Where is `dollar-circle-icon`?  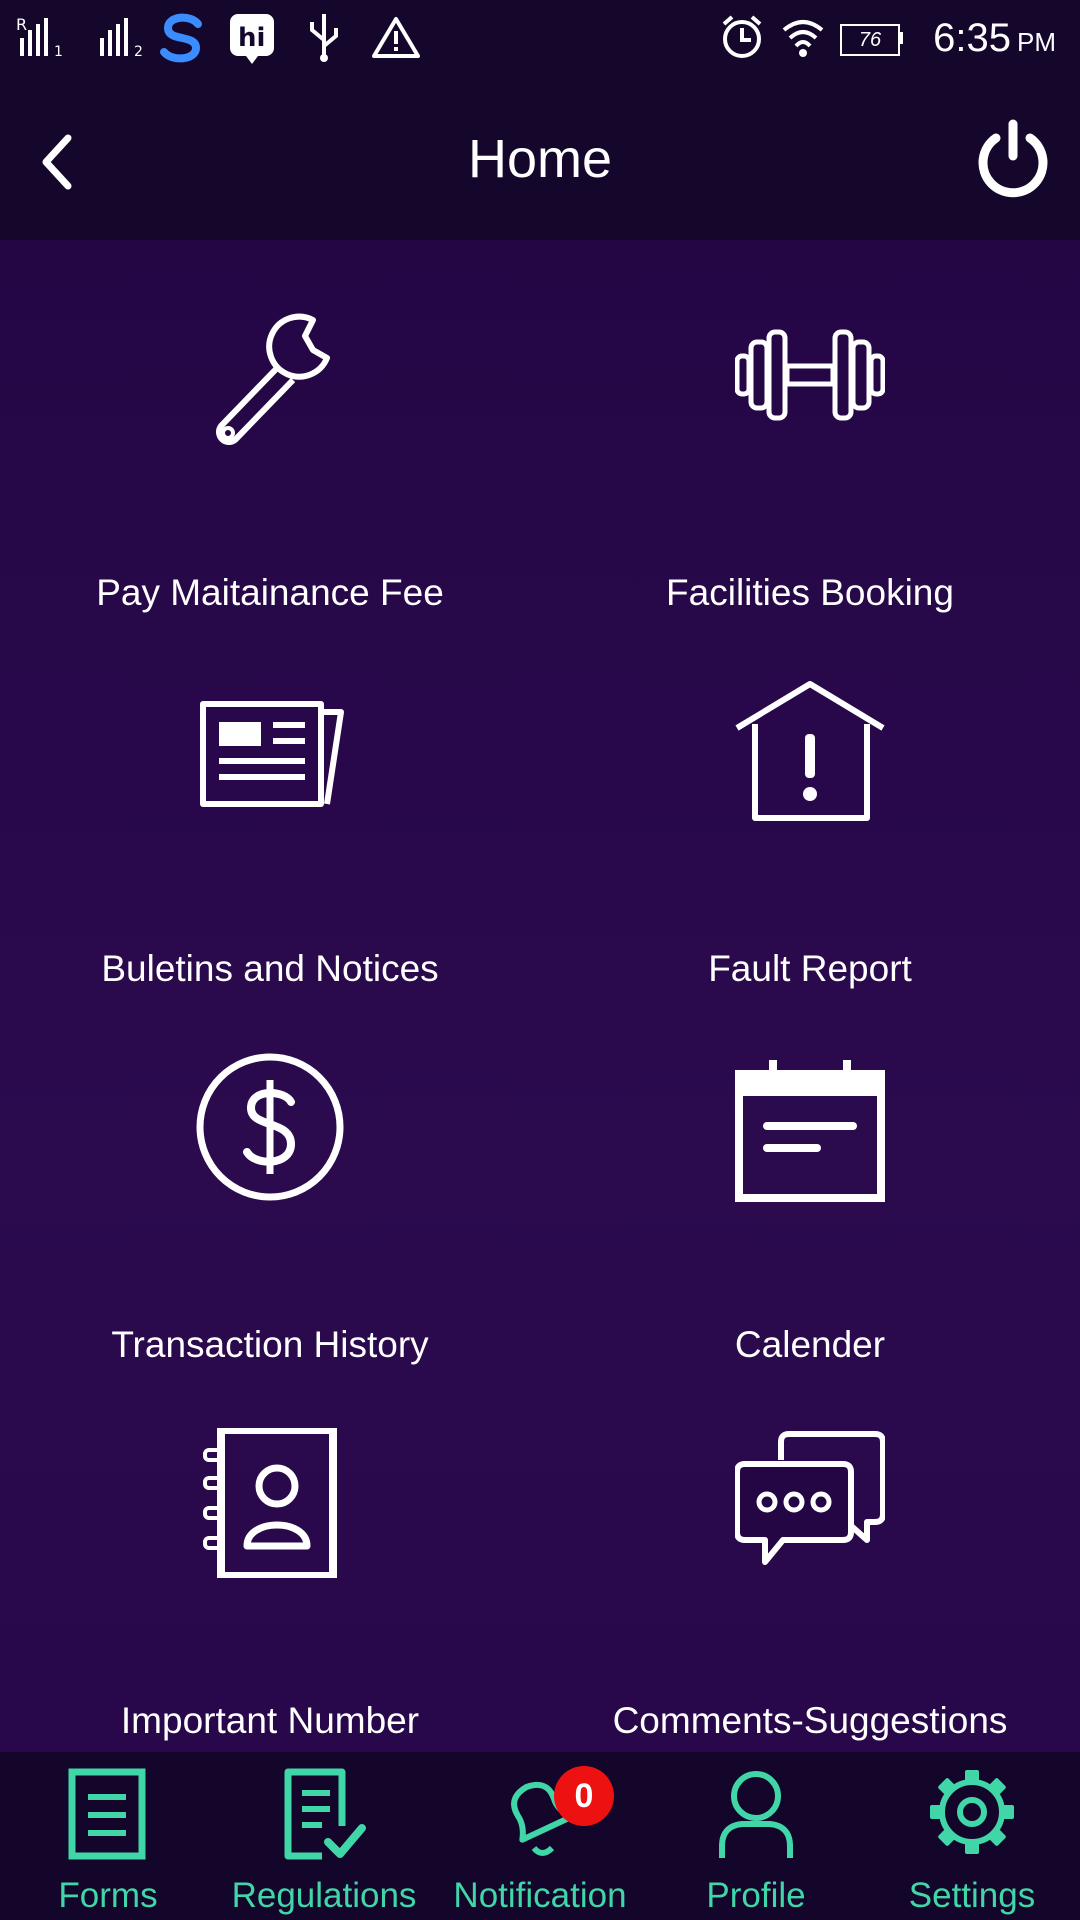
dollar-circle-icon is located at coordinates (270, 1127).